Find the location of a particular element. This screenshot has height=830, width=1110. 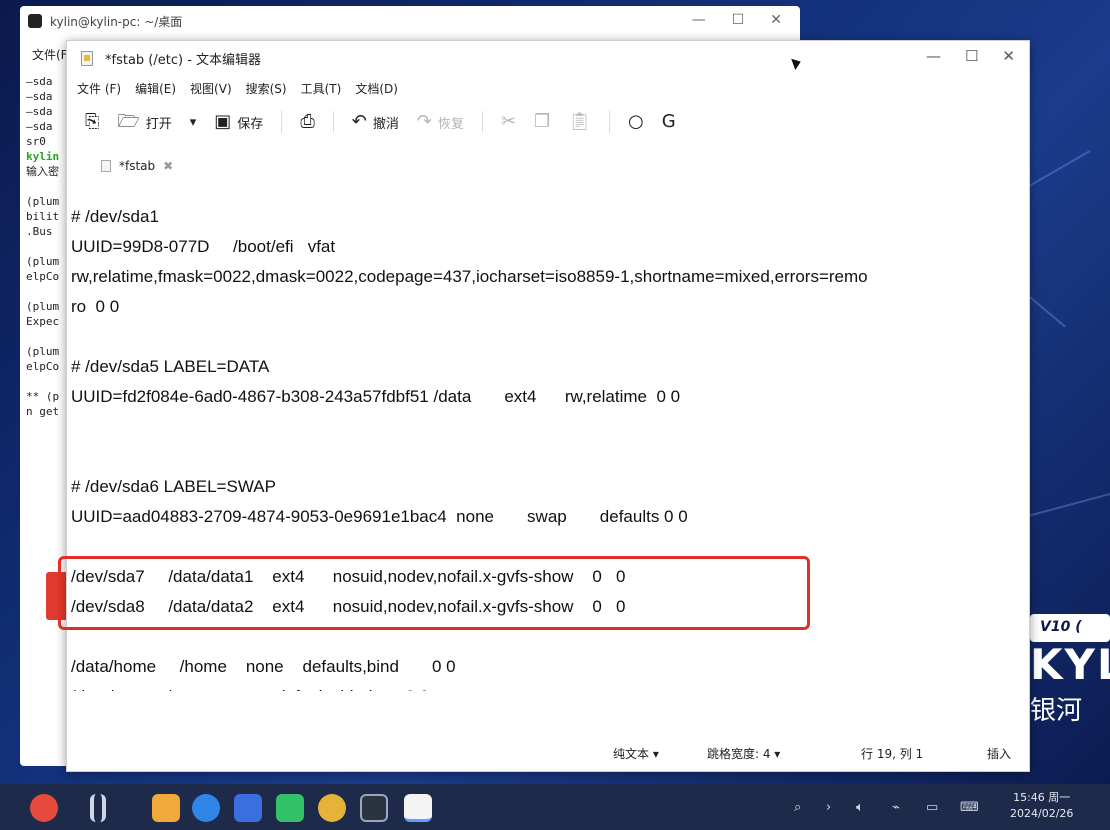

chrome-icon is located at coordinates (332, 808).